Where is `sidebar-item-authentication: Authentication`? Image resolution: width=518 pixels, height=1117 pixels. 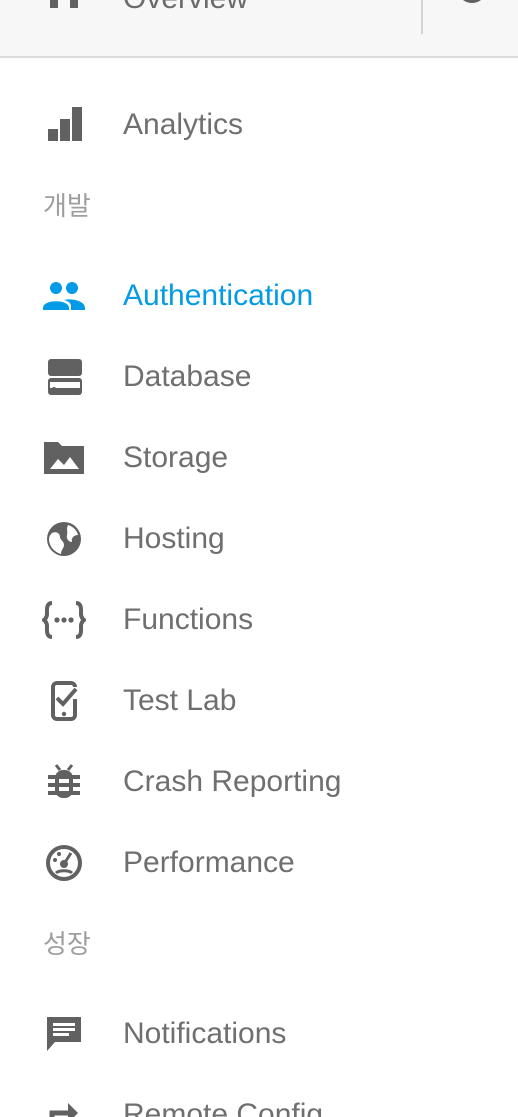
sidebar-item-authentication: Authentication is located at coordinates (259, 296).